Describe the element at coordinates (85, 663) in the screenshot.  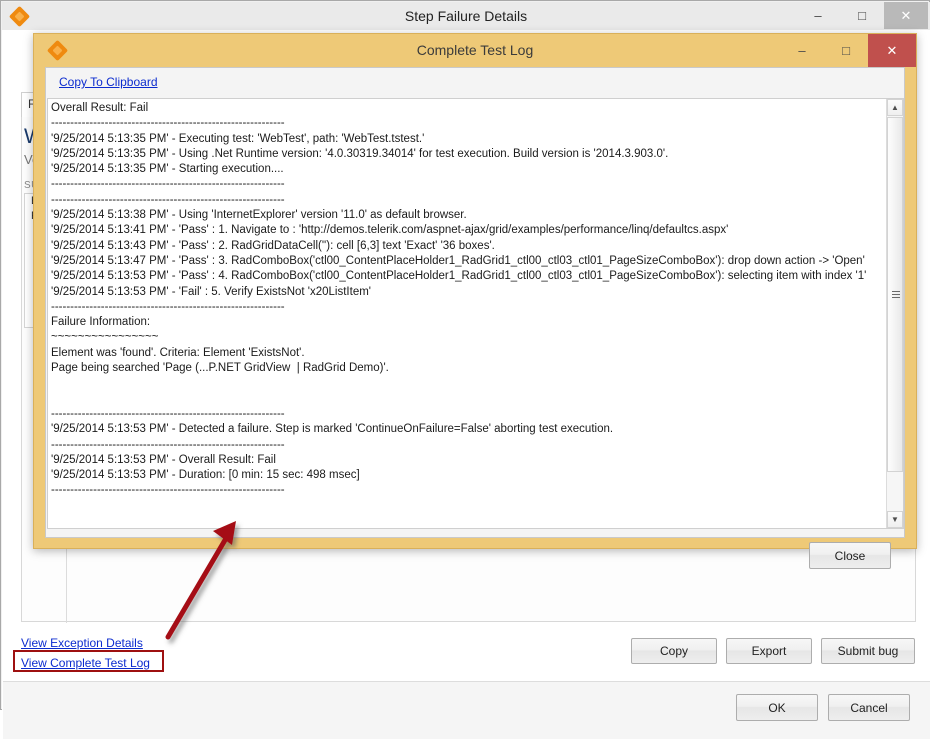
I see `view-complete-test-log-link: View Complete Test Log` at that location.